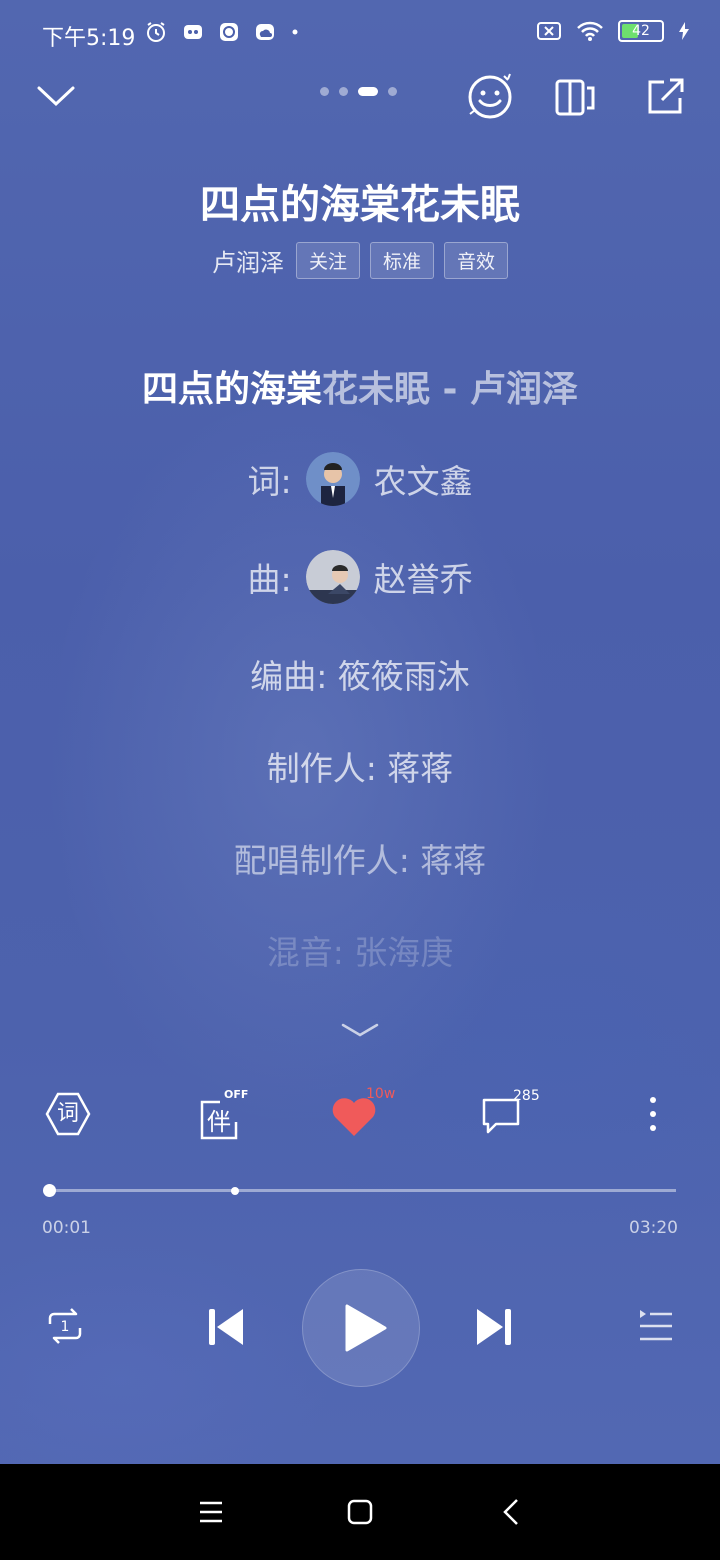 The image size is (720, 1560). I want to click on lyric-sung-part: 四点的海棠, so click(231, 389).